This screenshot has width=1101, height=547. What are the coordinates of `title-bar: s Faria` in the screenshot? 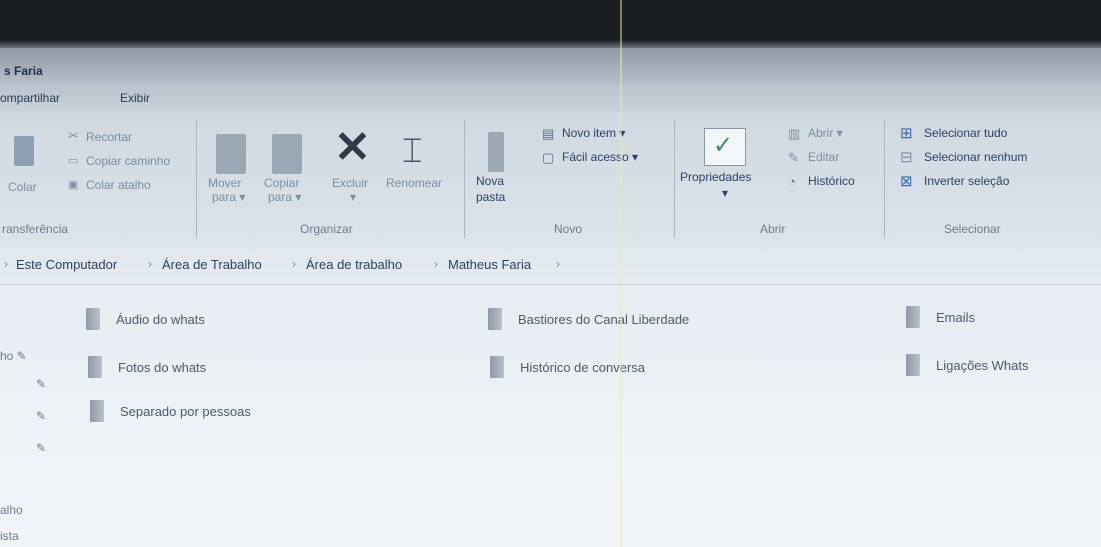 It's located at (550, 66).